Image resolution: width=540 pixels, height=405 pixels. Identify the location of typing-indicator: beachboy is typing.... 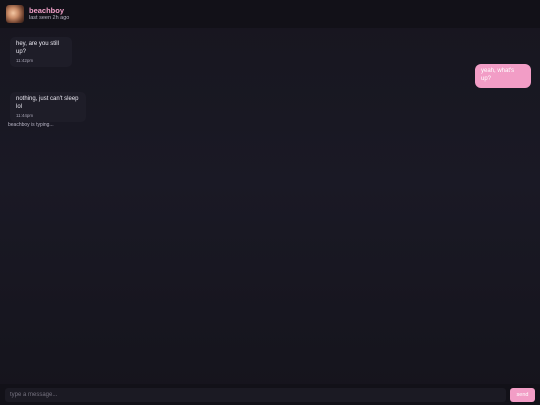
(31, 125).